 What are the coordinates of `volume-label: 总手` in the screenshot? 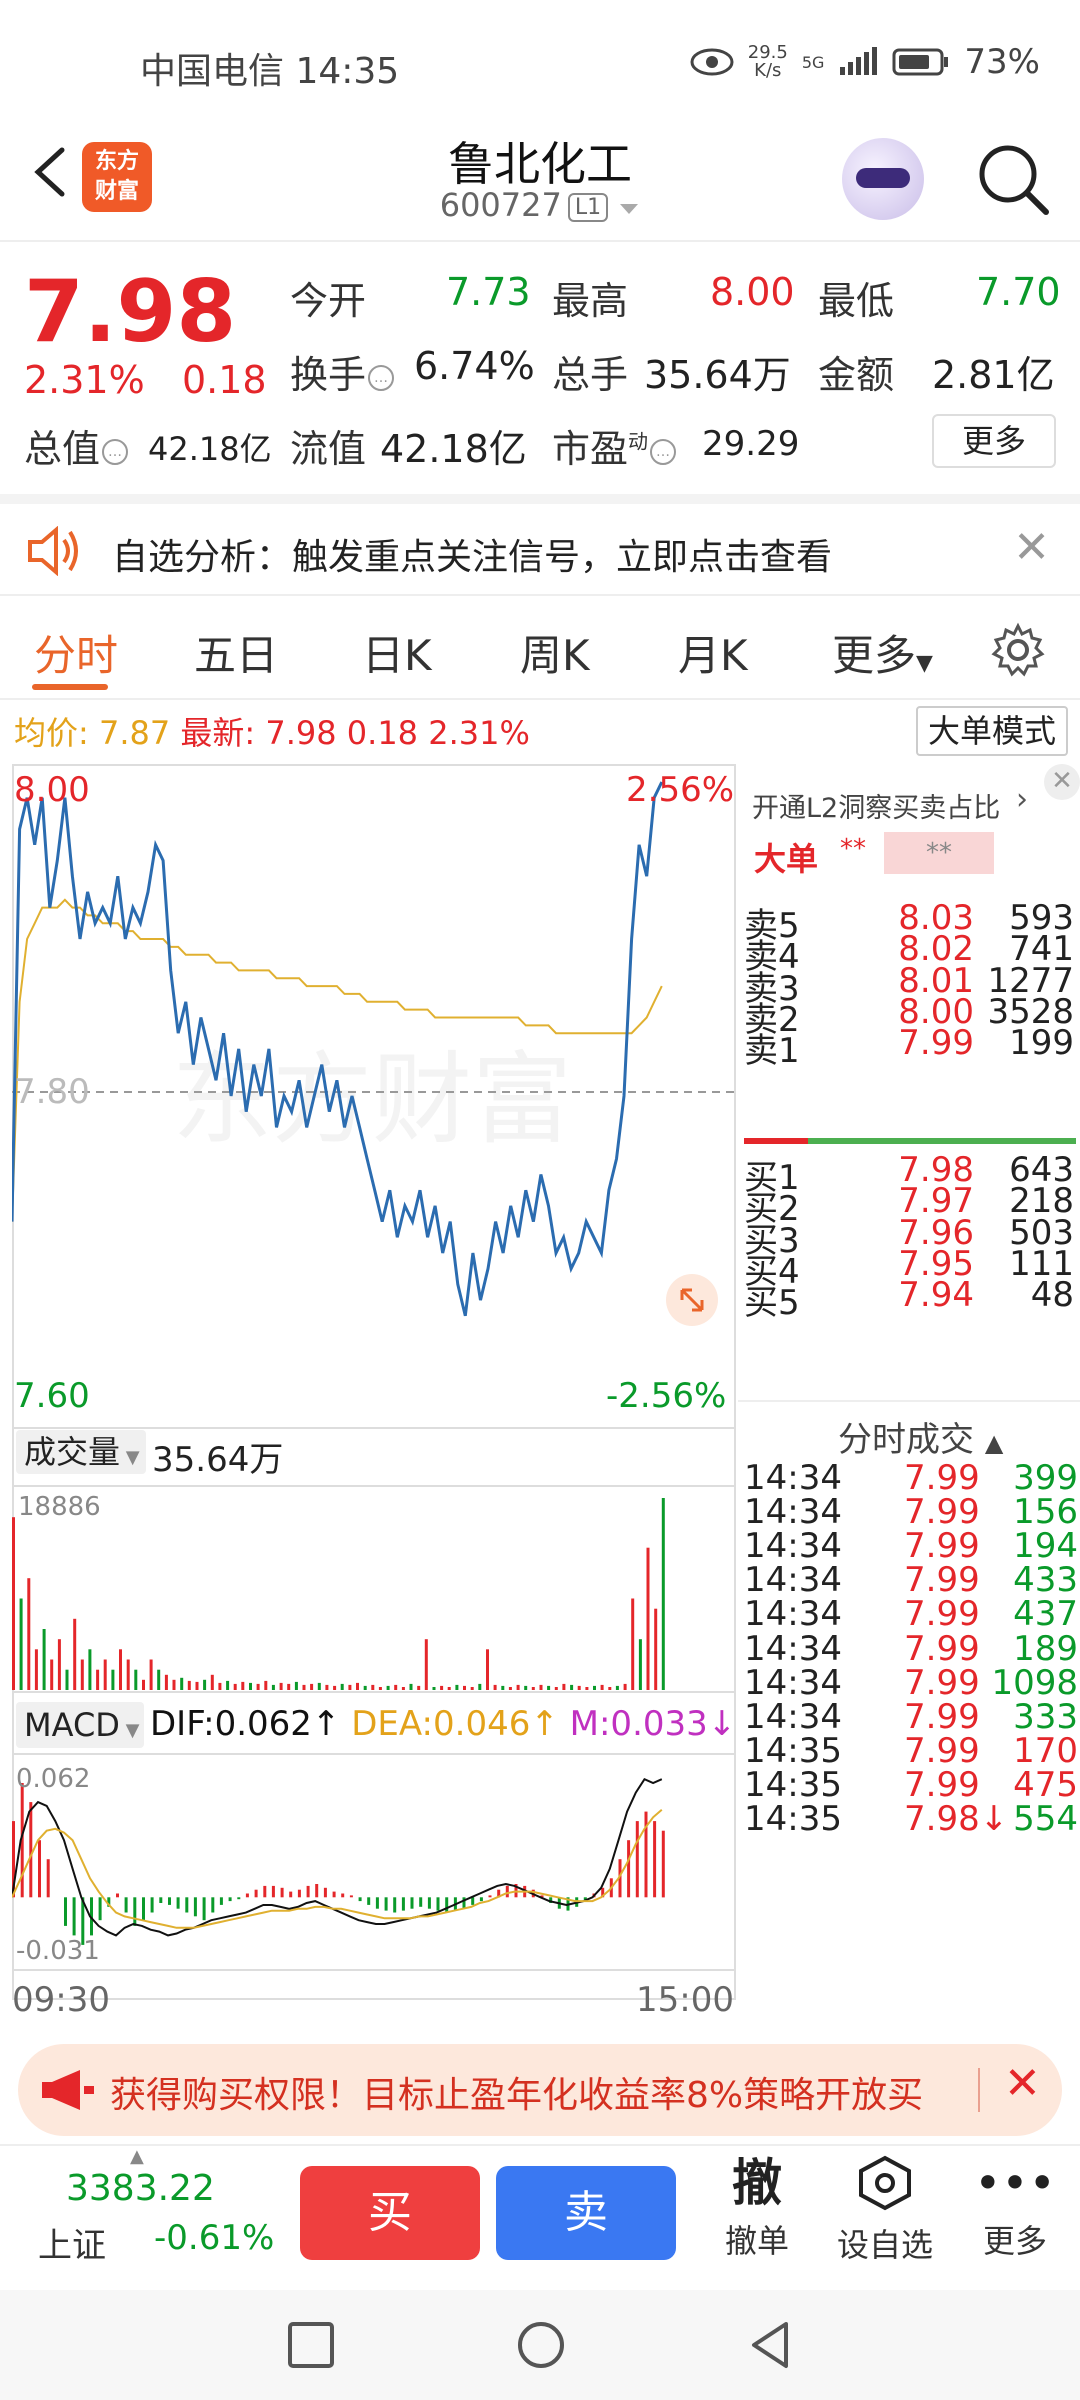 It's located at (590, 375).